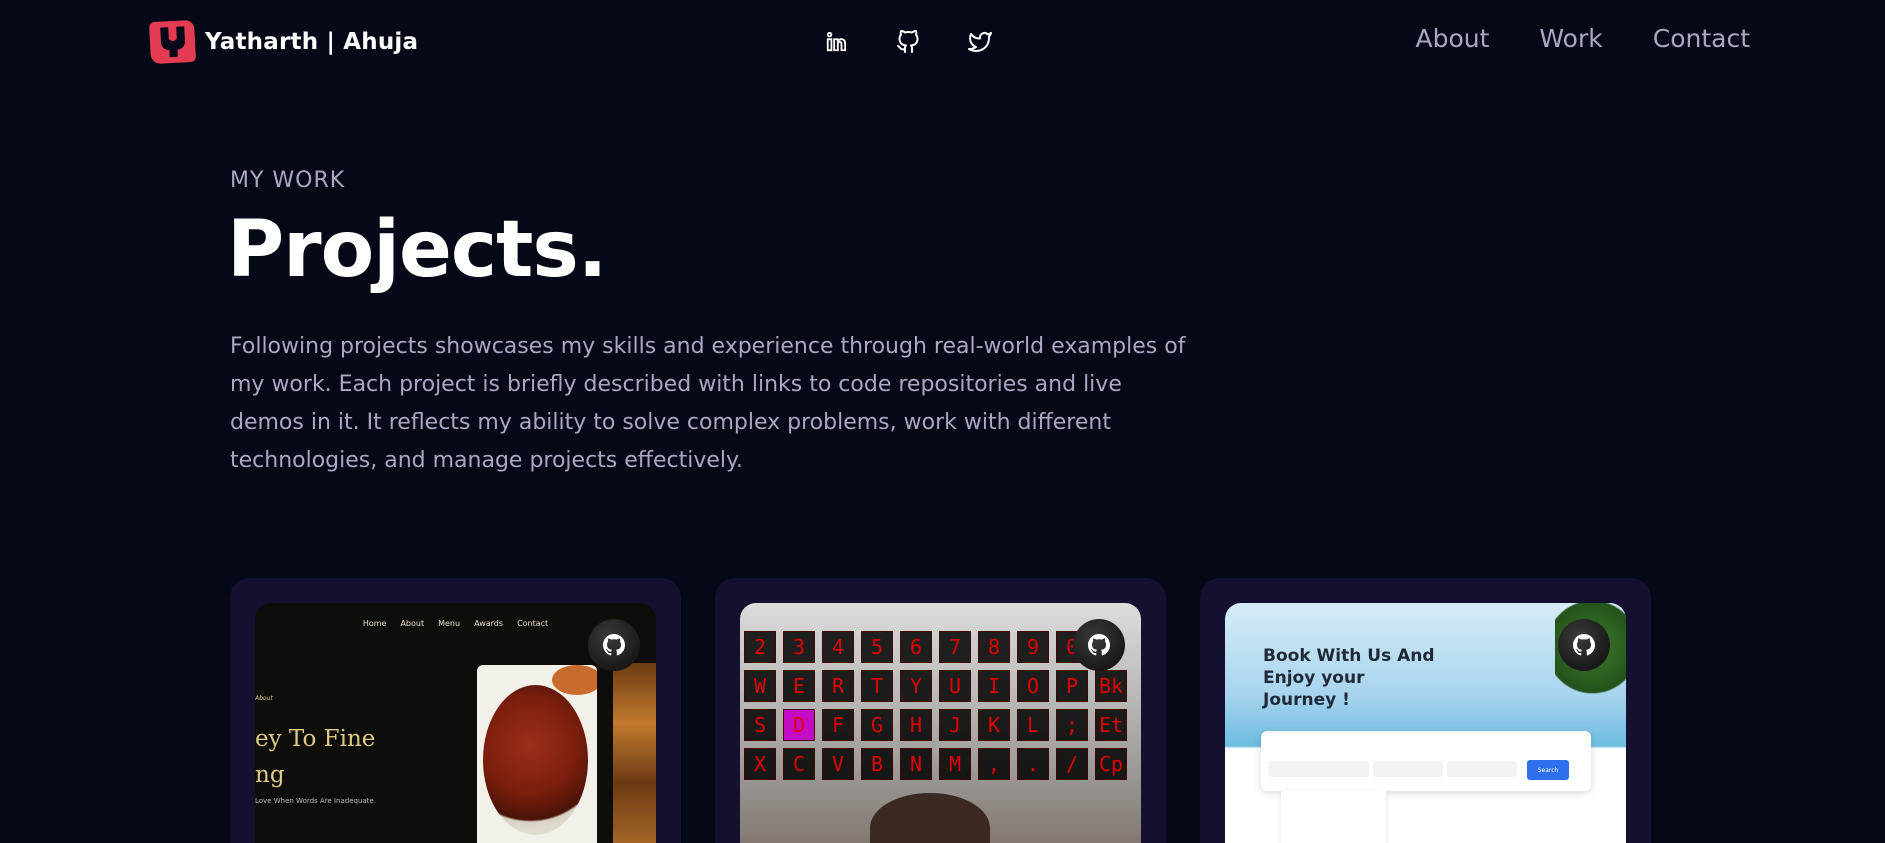  I want to click on booking-search-box: Search, so click(1426, 761).